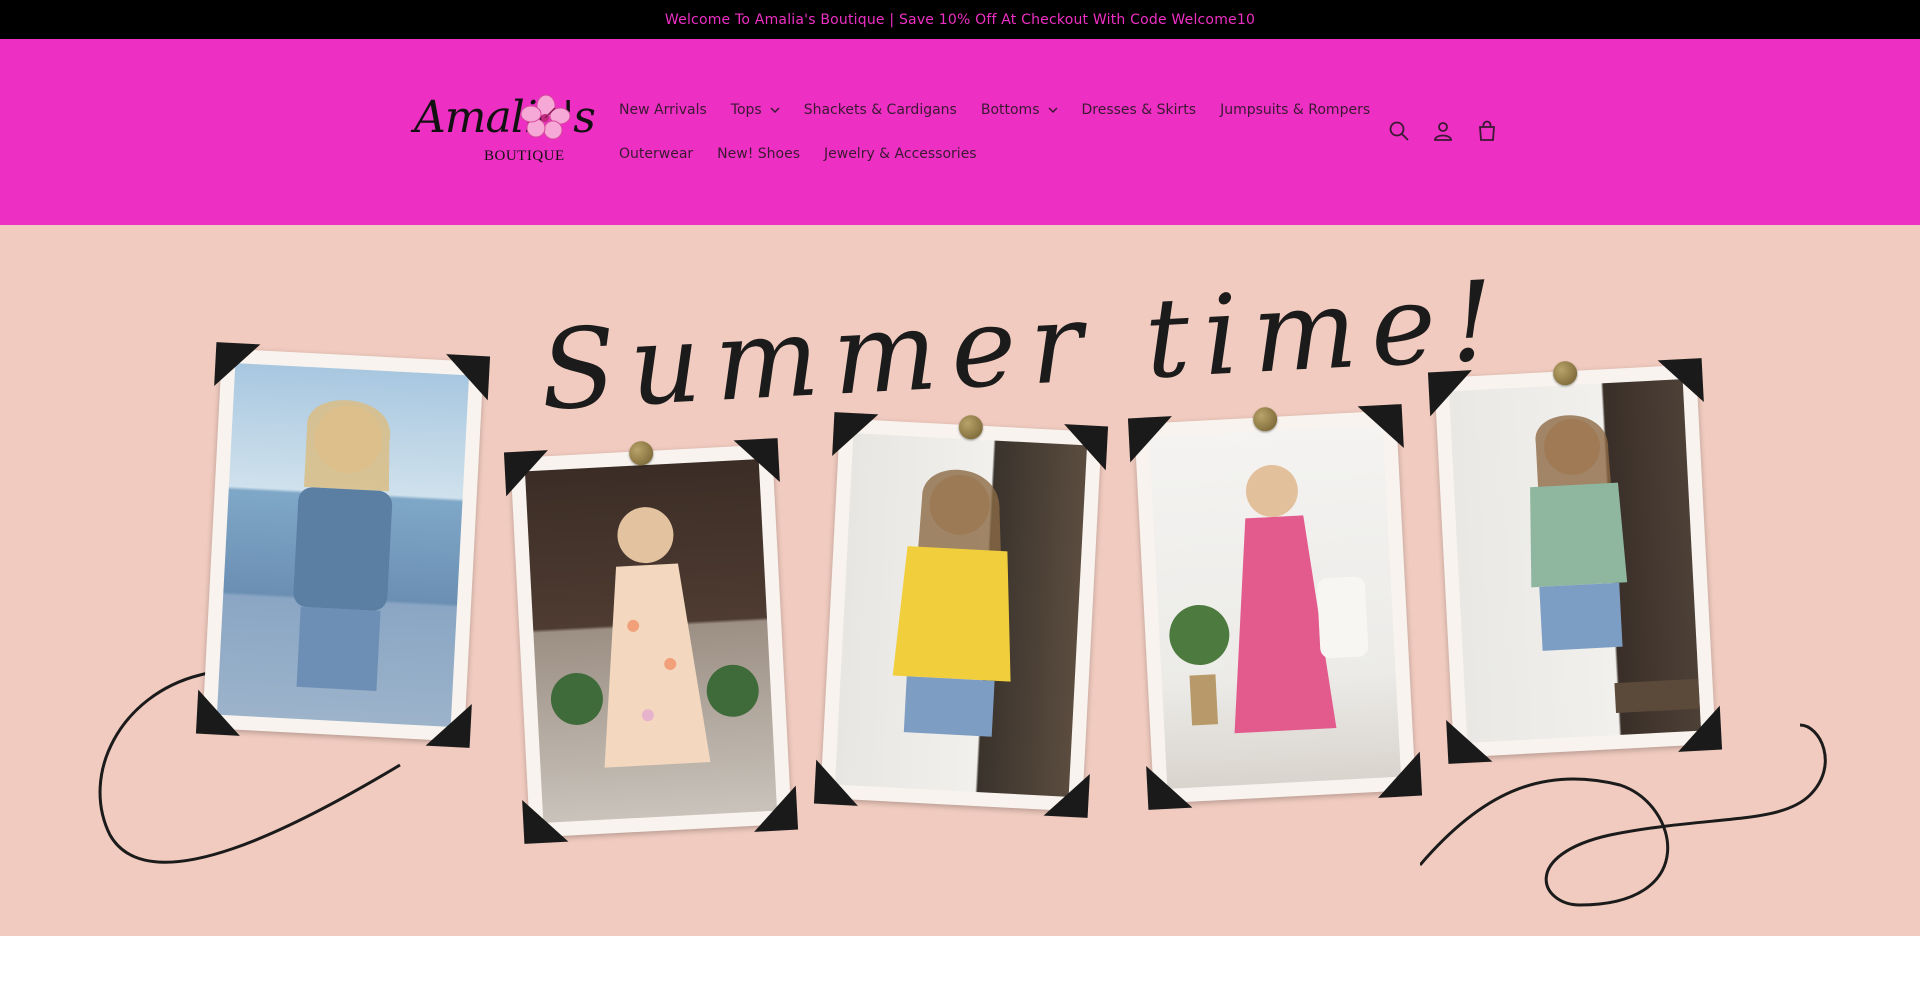 The width and height of the screenshot is (1920, 993). I want to click on nav-item-bottoms: Bottoms, so click(1019, 110).